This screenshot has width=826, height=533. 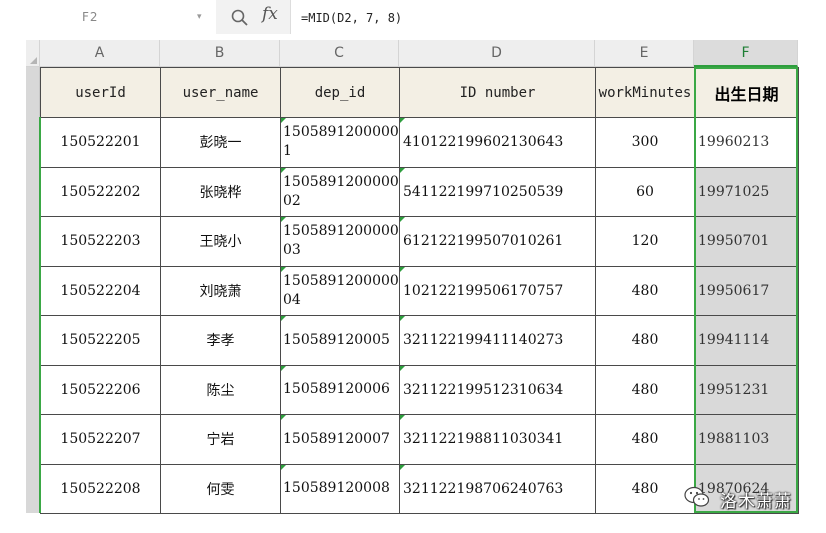 I want to click on column-header-d: D, so click(x=497, y=53).